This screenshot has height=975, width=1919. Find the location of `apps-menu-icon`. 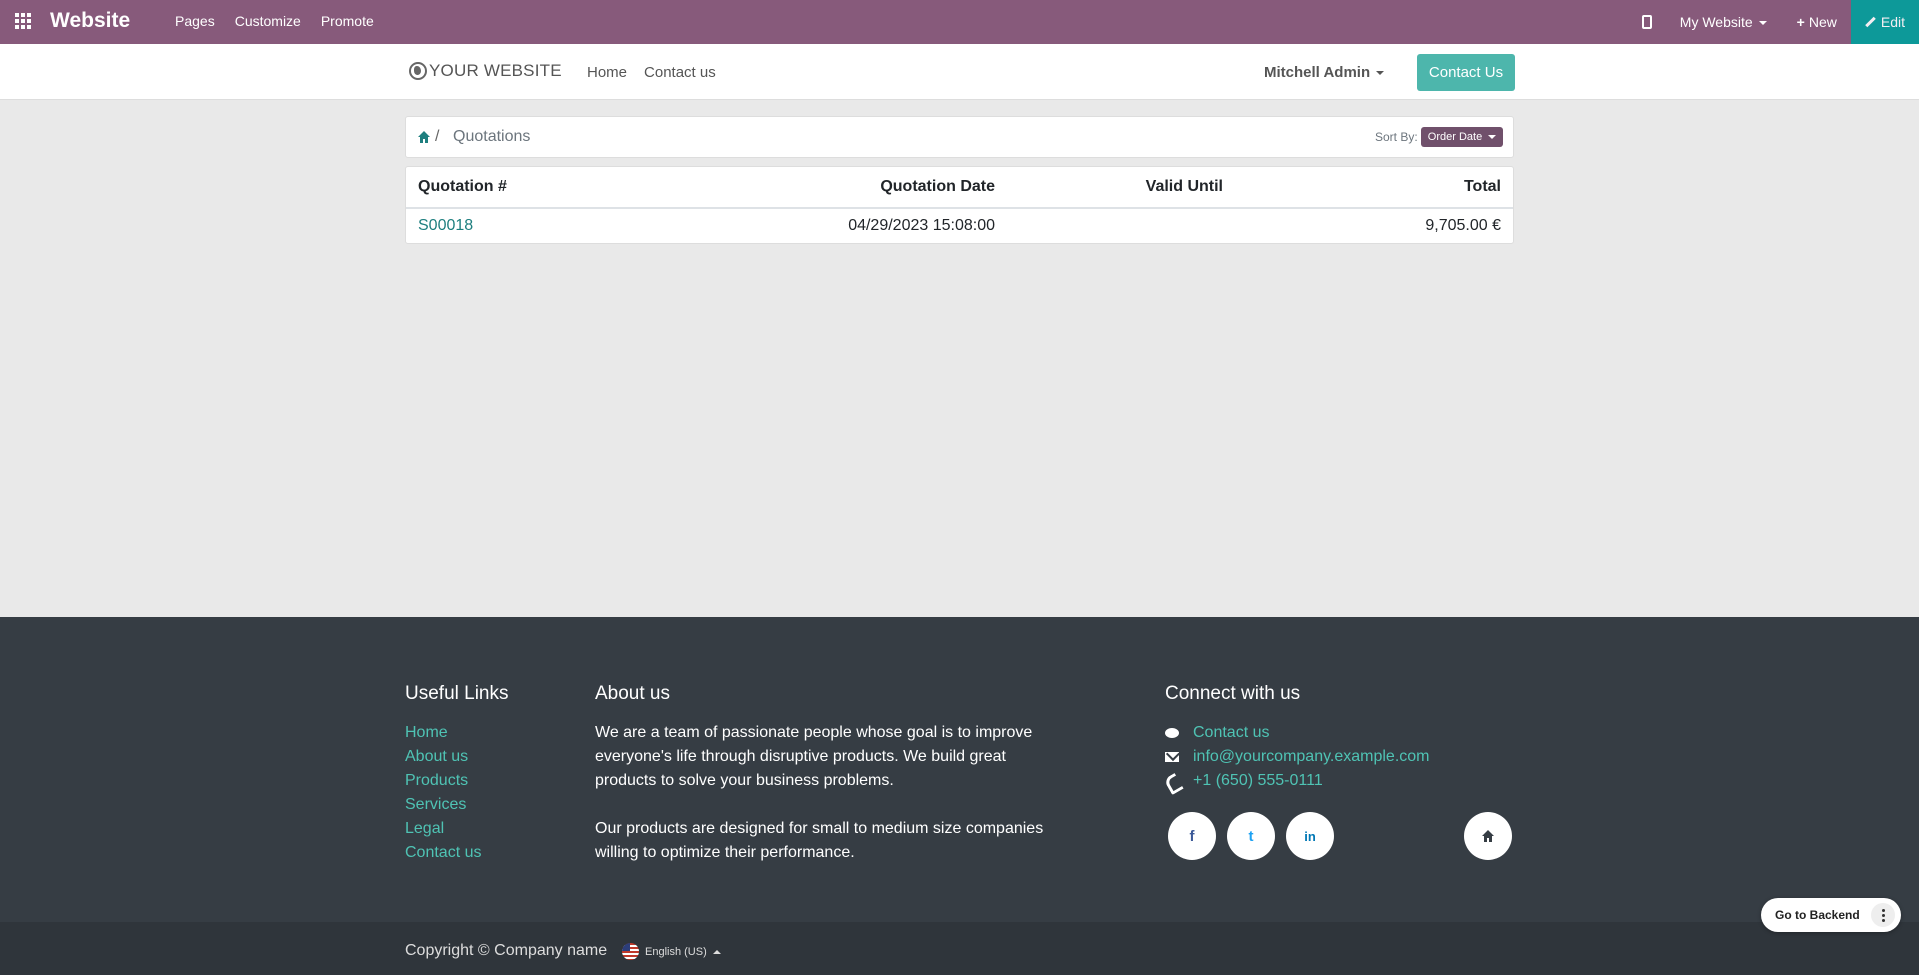

apps-menu-icon is located at coordinates (24, 21).